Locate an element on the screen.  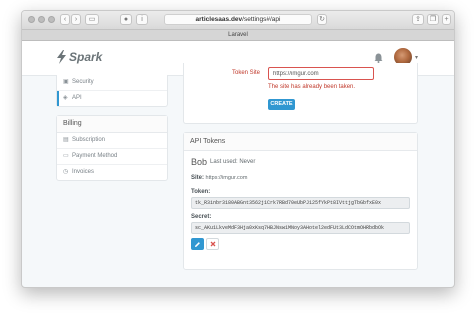
api-tokens-heading: API Tokens is located at coordinates (300, 142).